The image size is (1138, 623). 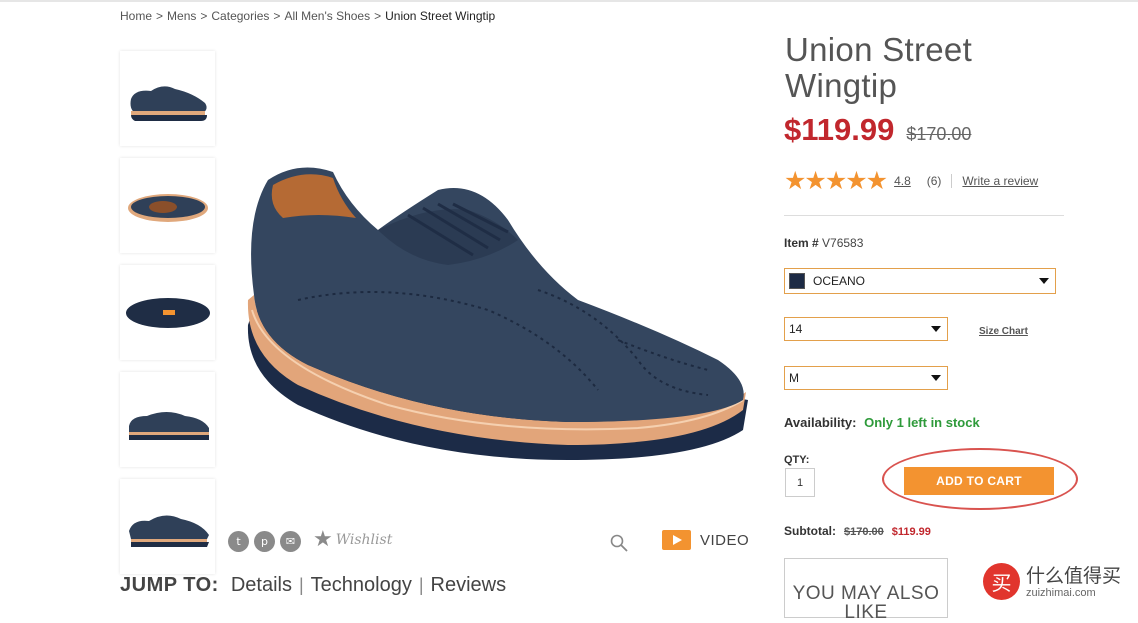 What do you see at coordinates (261, 585) in the screenshot?
I see `jump-link-details: Details` at bounding box center [261, 585].